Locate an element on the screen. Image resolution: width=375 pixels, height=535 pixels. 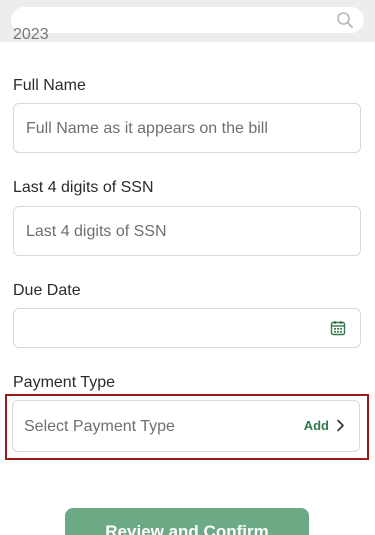
top-bar is located at coordinates (187, 21).